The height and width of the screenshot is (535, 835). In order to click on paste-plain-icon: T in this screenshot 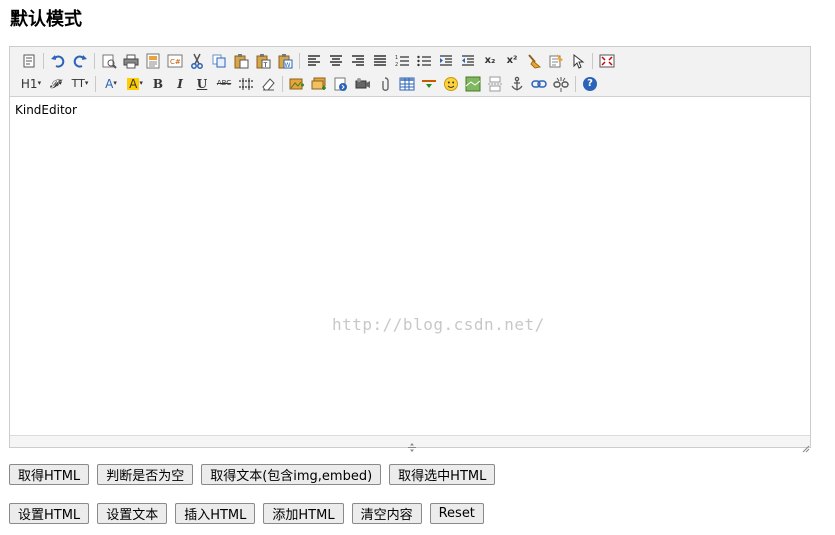, I will do `click(263, 61)`.